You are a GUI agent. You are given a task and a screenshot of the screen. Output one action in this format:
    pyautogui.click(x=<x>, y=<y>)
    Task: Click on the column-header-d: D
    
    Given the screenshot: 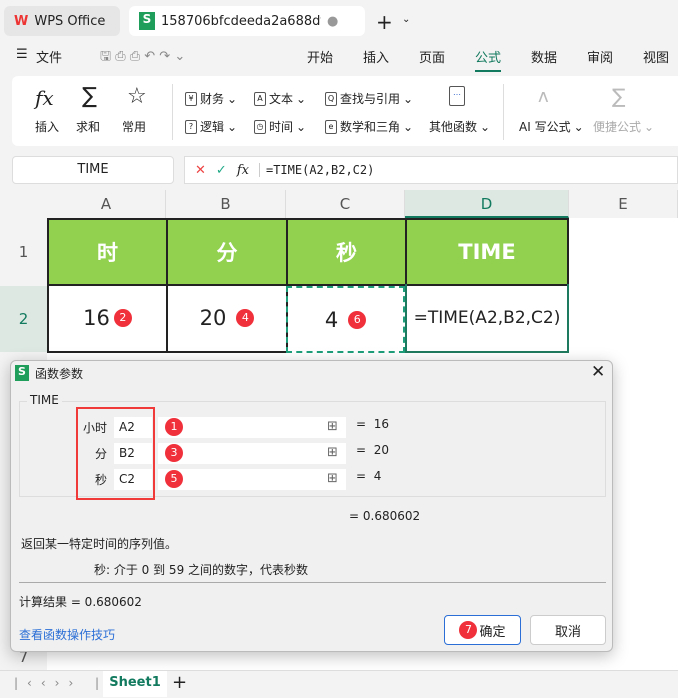 What is the action you would take?
    pyautogui.click(x=487, y=204)
    